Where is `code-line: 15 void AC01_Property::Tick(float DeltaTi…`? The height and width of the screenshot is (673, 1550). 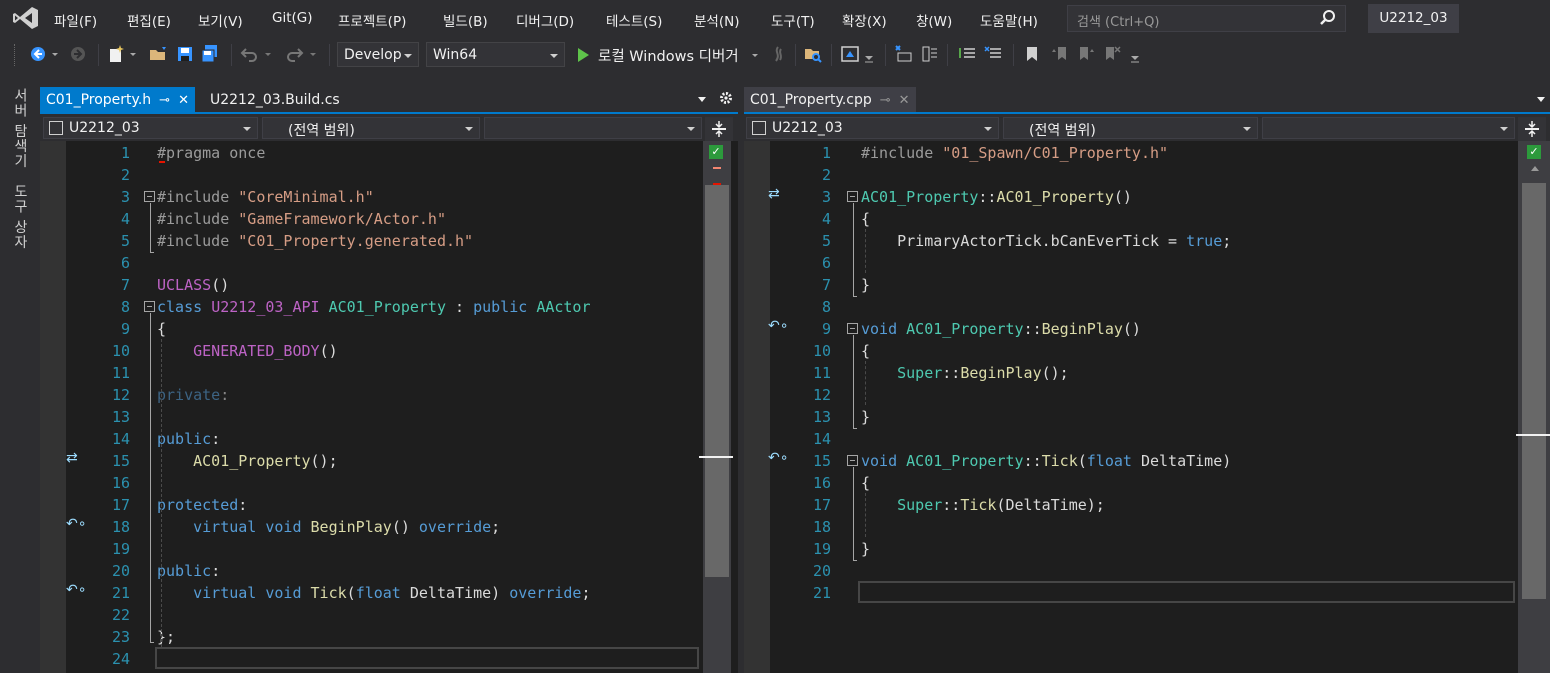
code-line: 15 void AC01_Property::Tick(float DeltaTi… is located at coordinates (1147, 461).